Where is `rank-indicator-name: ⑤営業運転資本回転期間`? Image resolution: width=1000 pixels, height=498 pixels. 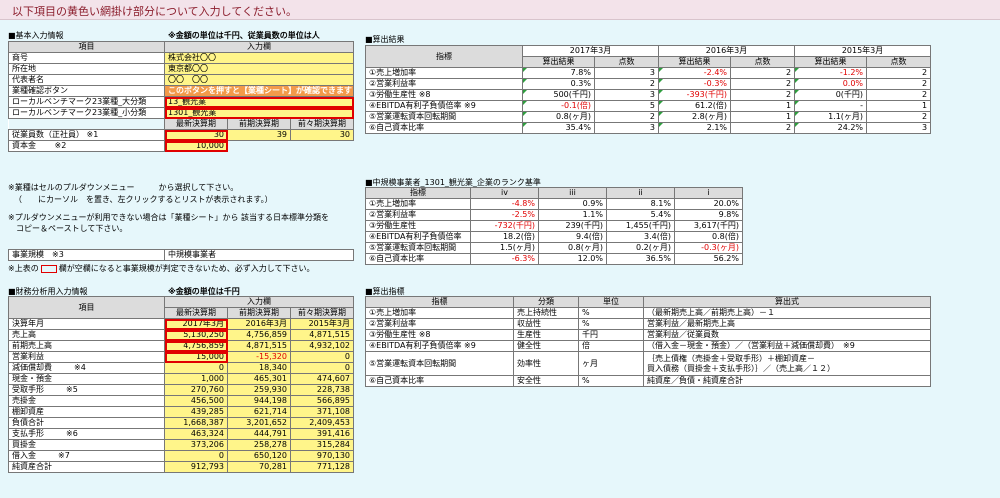 rank-indicator-name: ⑤営業運転資本回転期間 is located at coordinates (418, 248).